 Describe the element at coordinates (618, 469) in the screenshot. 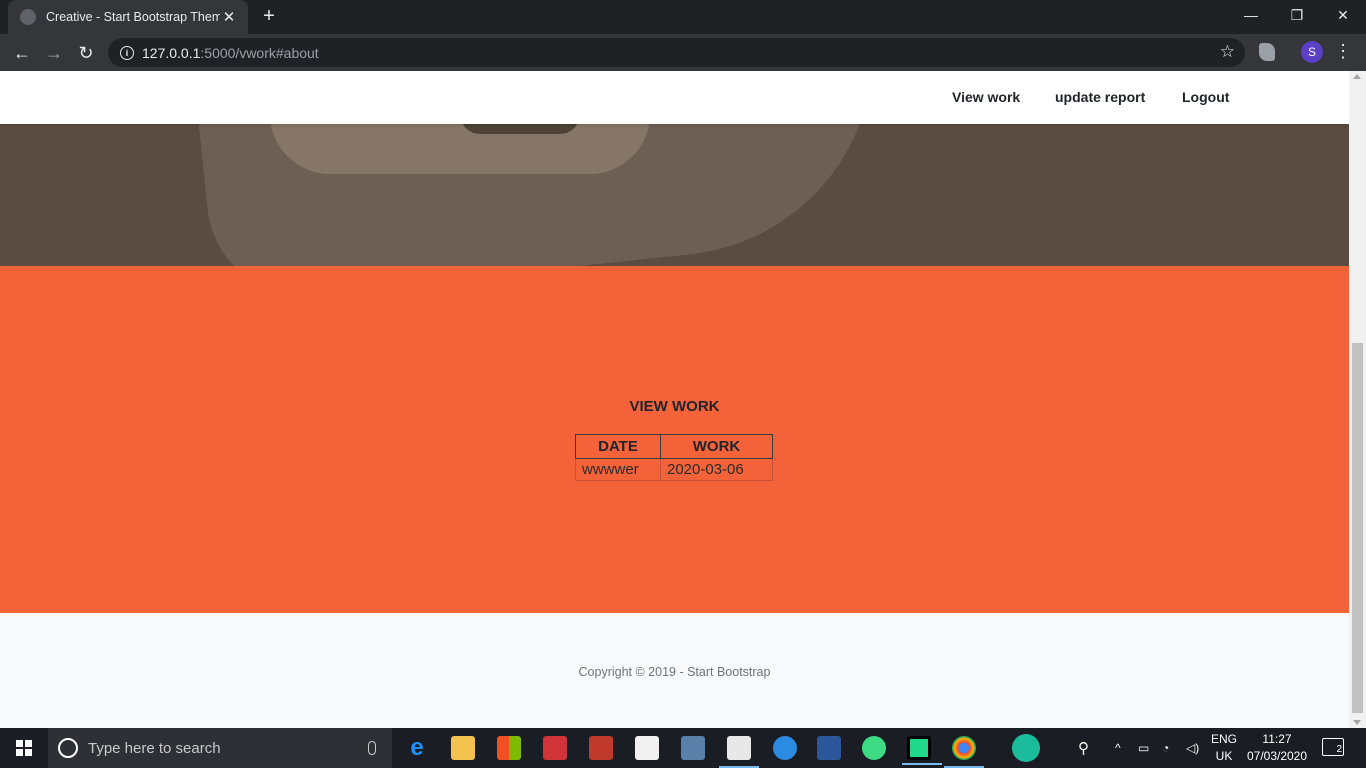

I see `table-cell: wwwwer` at that location.